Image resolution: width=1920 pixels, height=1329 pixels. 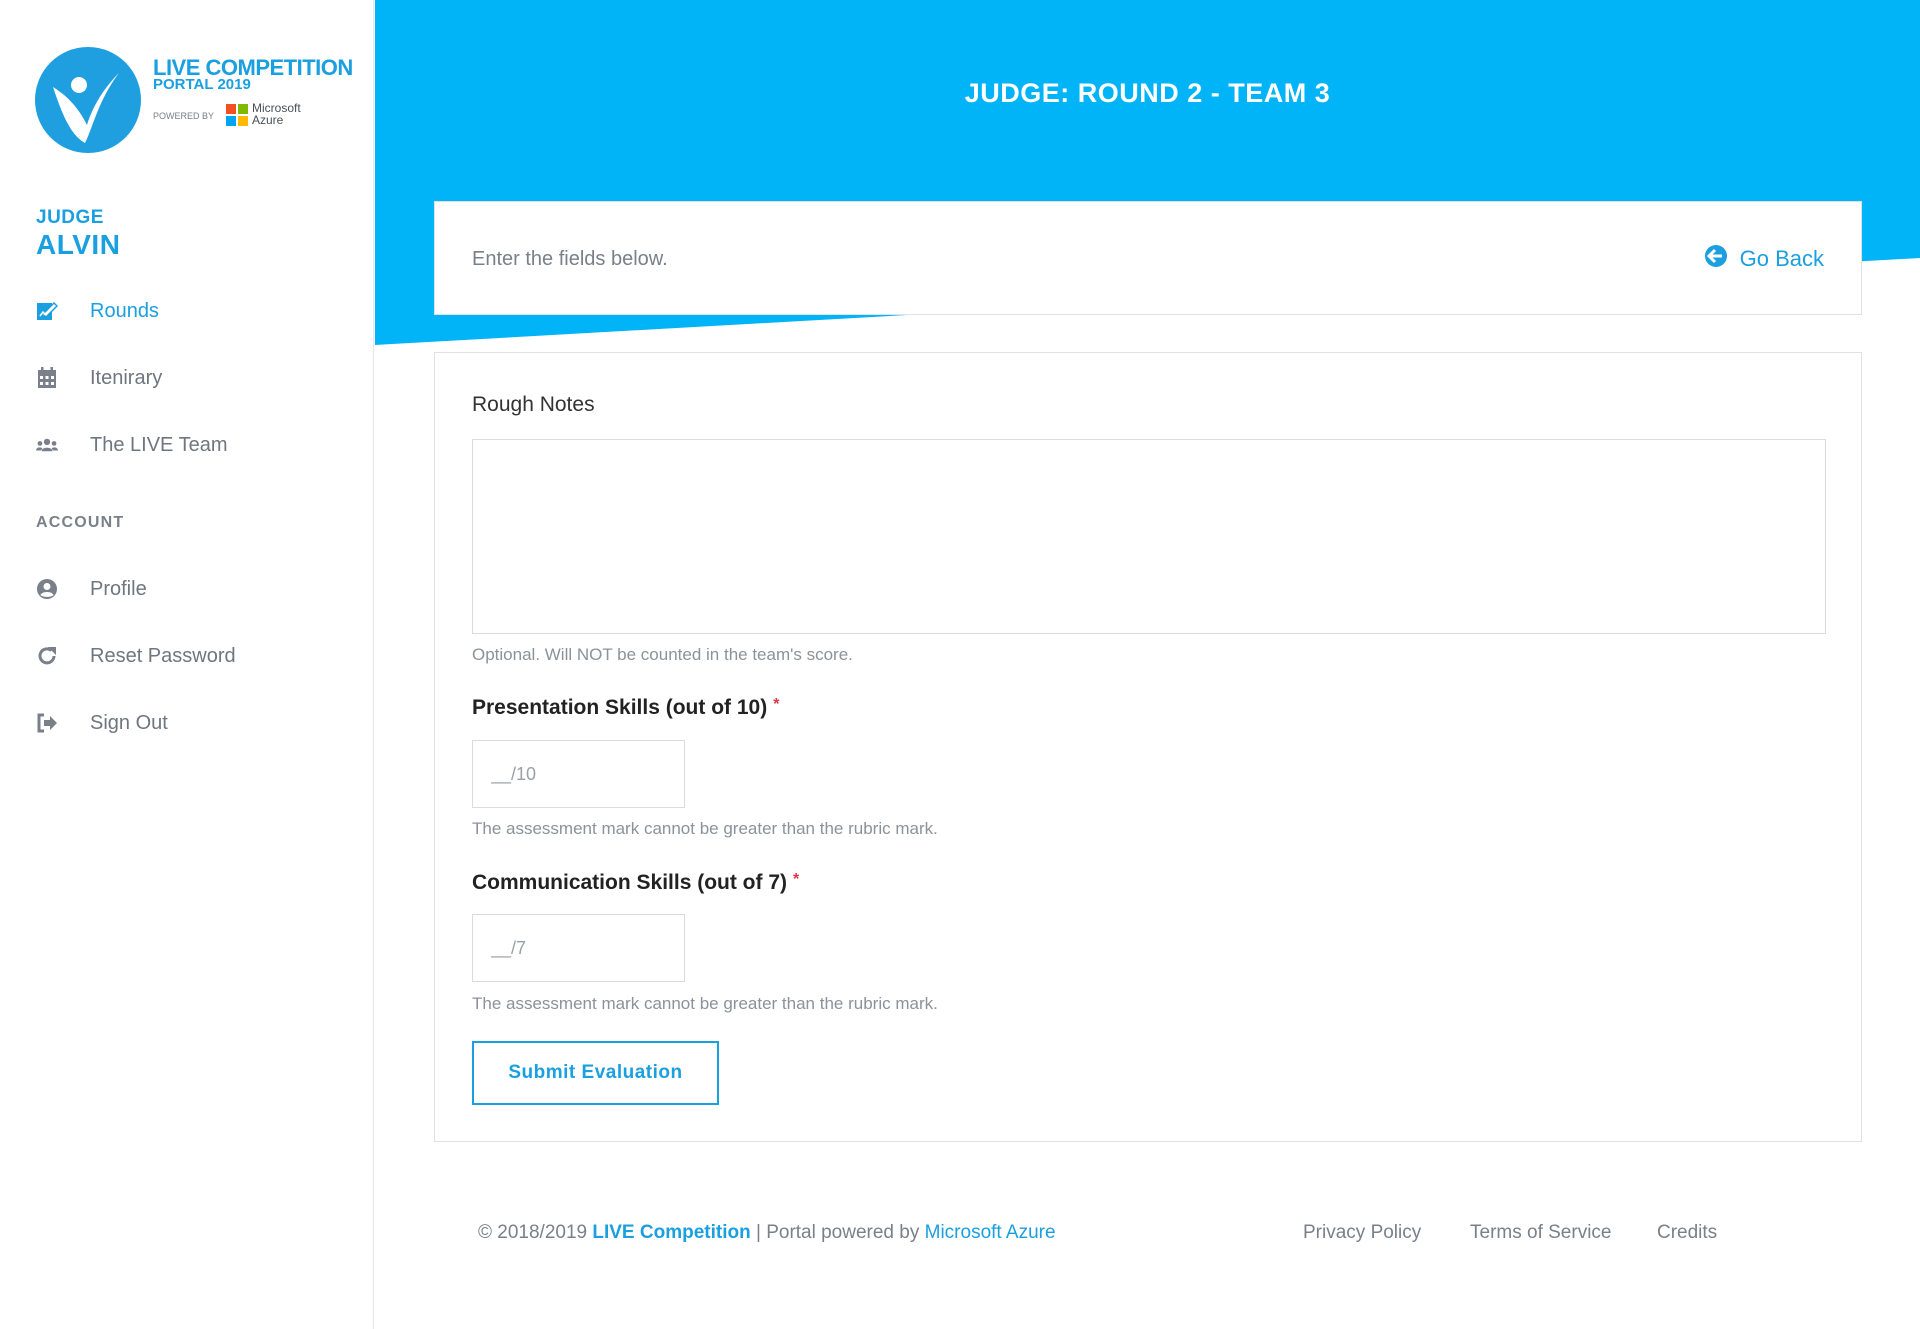 I want to click on microsoft-logo-icon, so click(x=237, y=115).